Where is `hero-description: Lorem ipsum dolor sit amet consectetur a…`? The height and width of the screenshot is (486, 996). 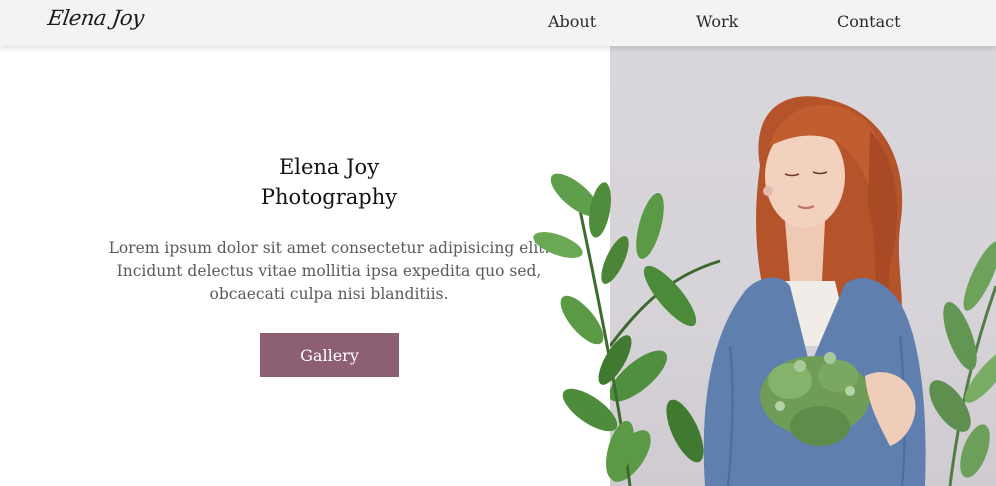
hero-description: Lorem ipsum dolor sit amet consectetur a… is located at coordinates (329, 271).